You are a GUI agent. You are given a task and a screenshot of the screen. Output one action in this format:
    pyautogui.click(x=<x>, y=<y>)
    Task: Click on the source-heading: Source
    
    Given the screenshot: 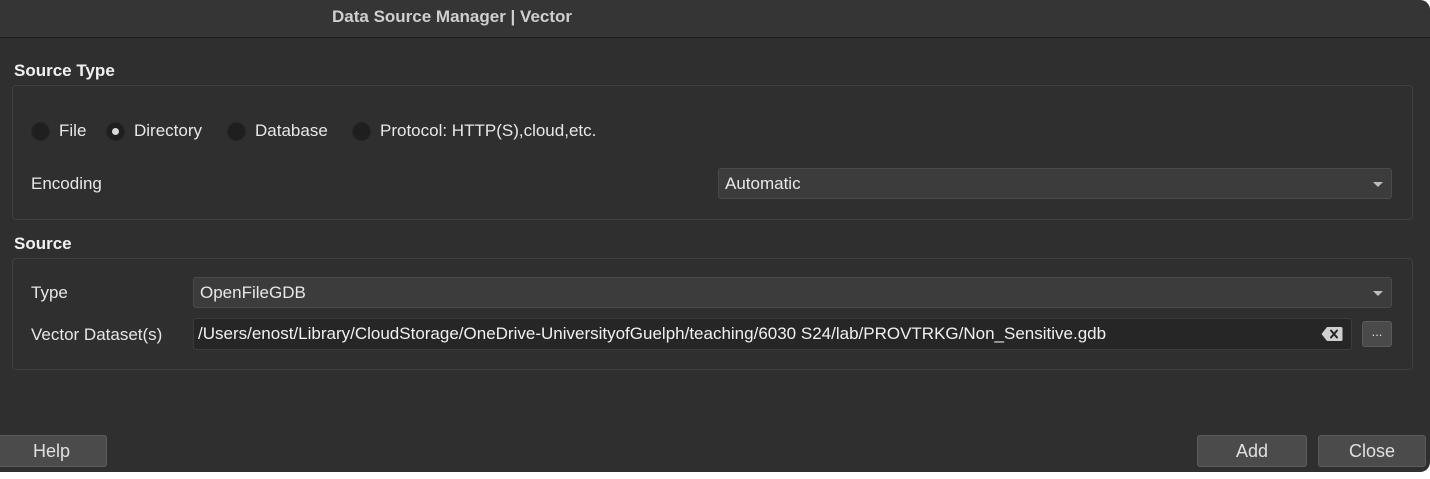 What is the action you would take?
    pyautogui.click(x=43, y=243)
    